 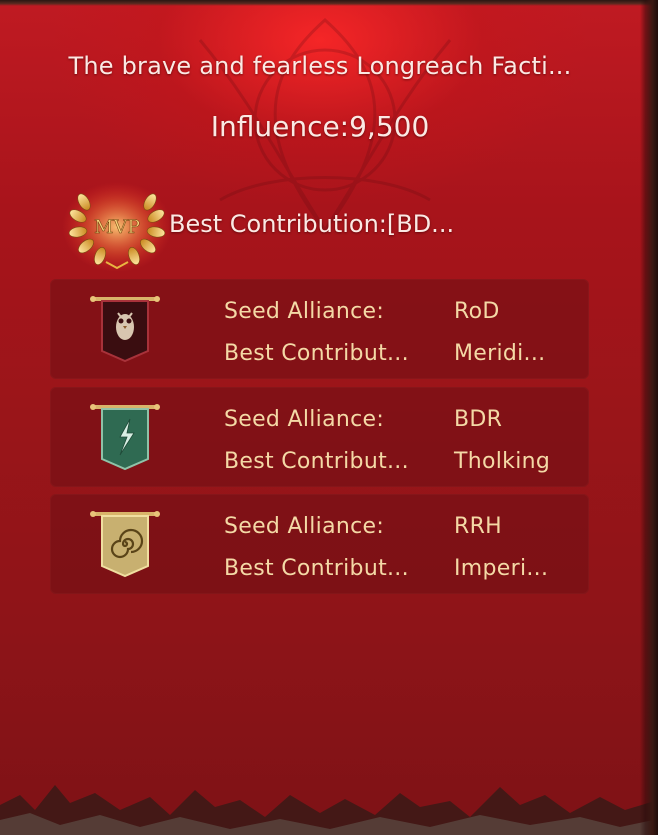 I want to click on seed-alliance-value: BDR, so click(x=478, y=419).